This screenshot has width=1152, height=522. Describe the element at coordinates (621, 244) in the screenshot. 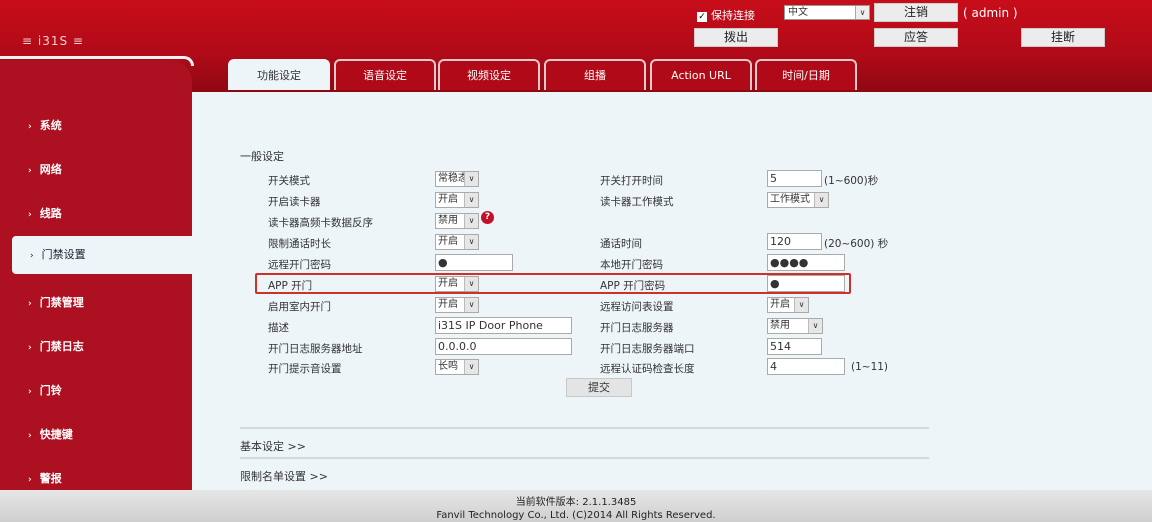

I see `field-label: 通话时间` at that location.